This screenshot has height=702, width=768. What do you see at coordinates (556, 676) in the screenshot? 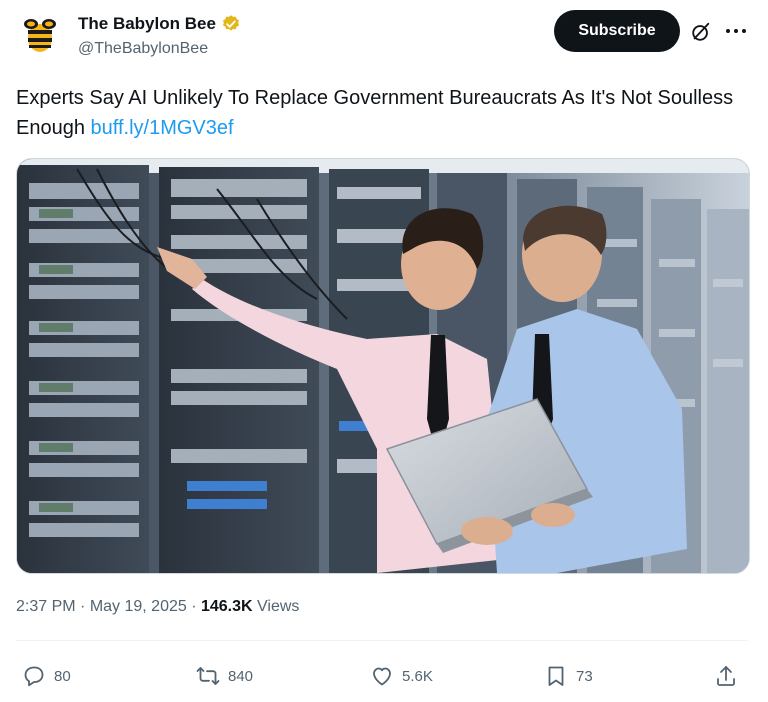
I see `bookmark-icon` at bounding box center [556, 676].